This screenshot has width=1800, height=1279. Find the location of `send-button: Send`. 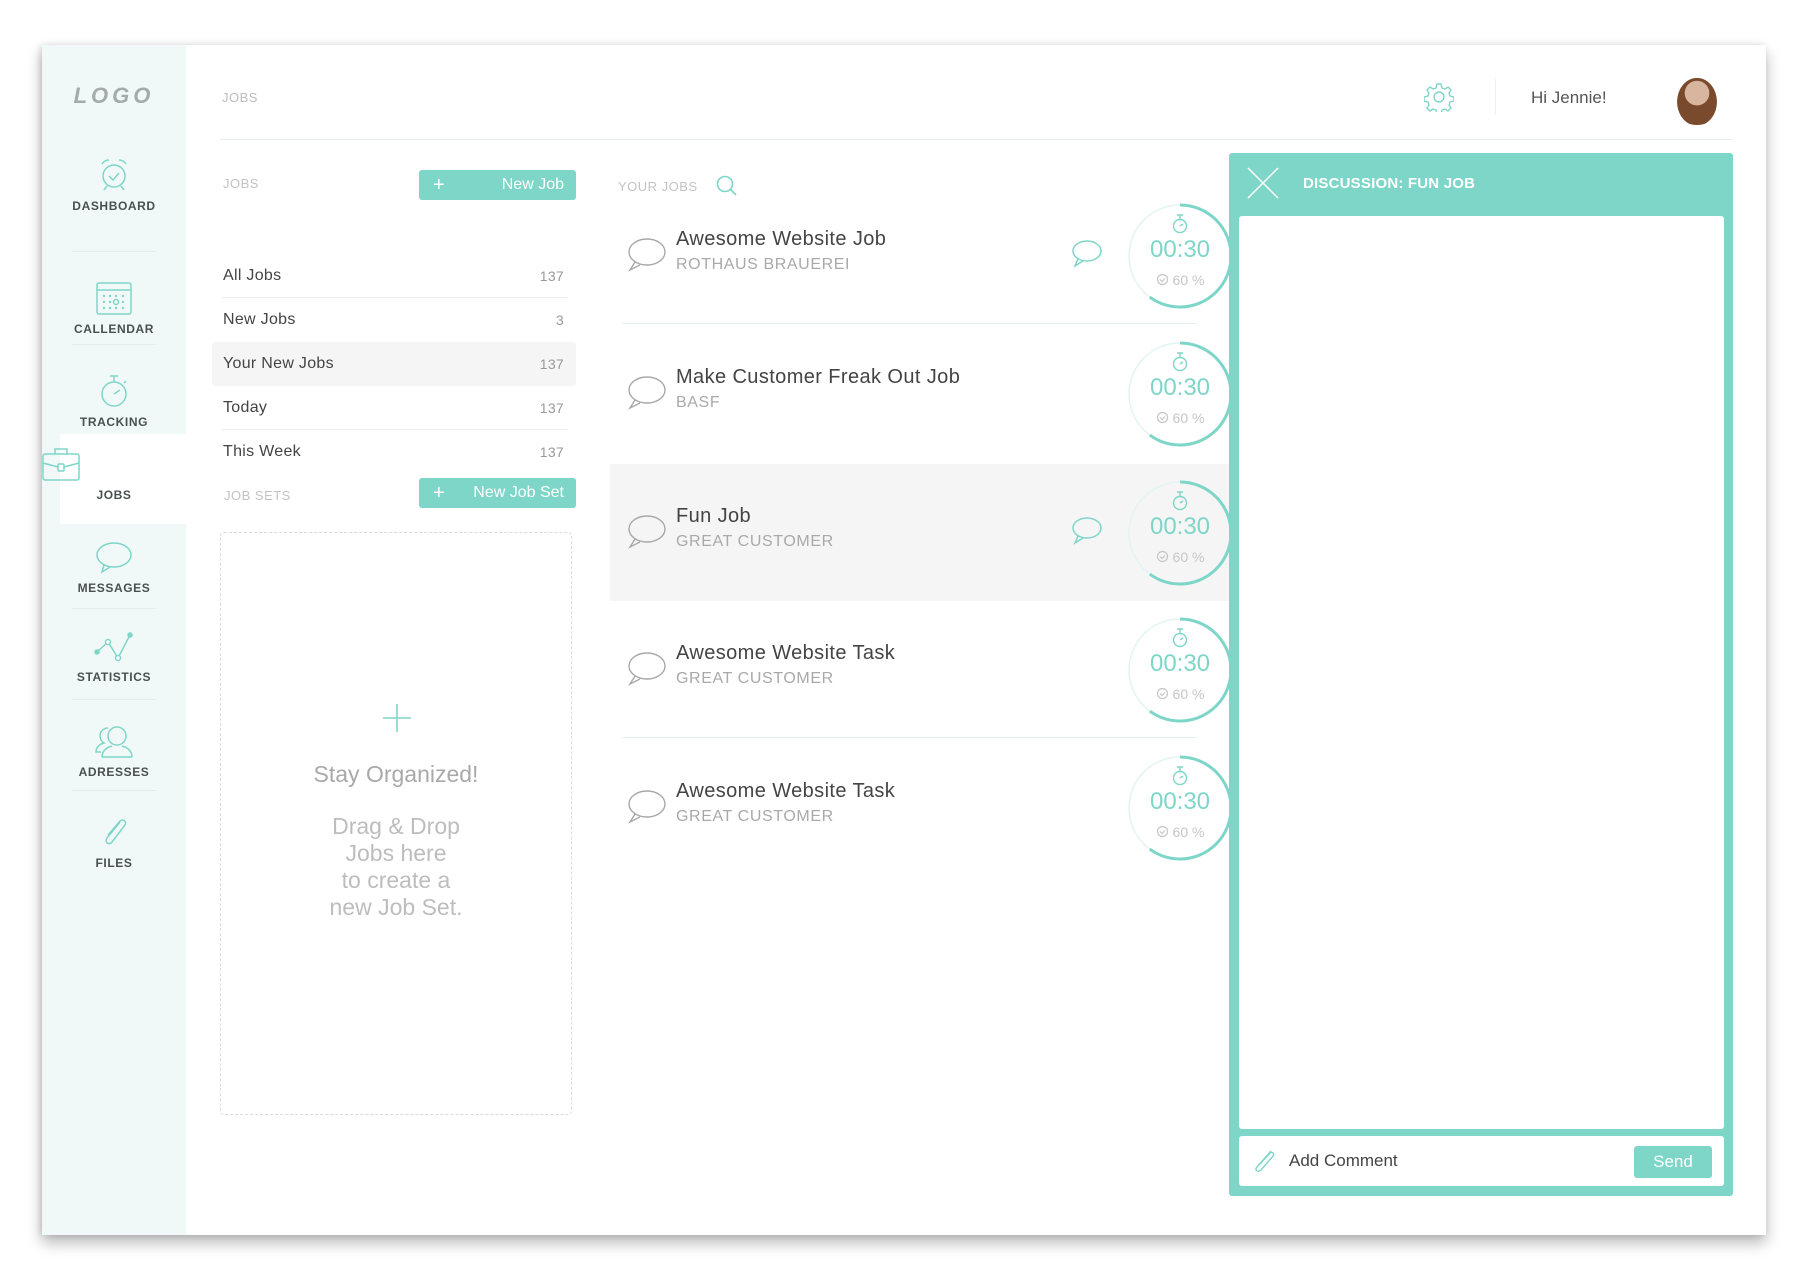

send-button: Send is located at coordinates (1673, 1162).